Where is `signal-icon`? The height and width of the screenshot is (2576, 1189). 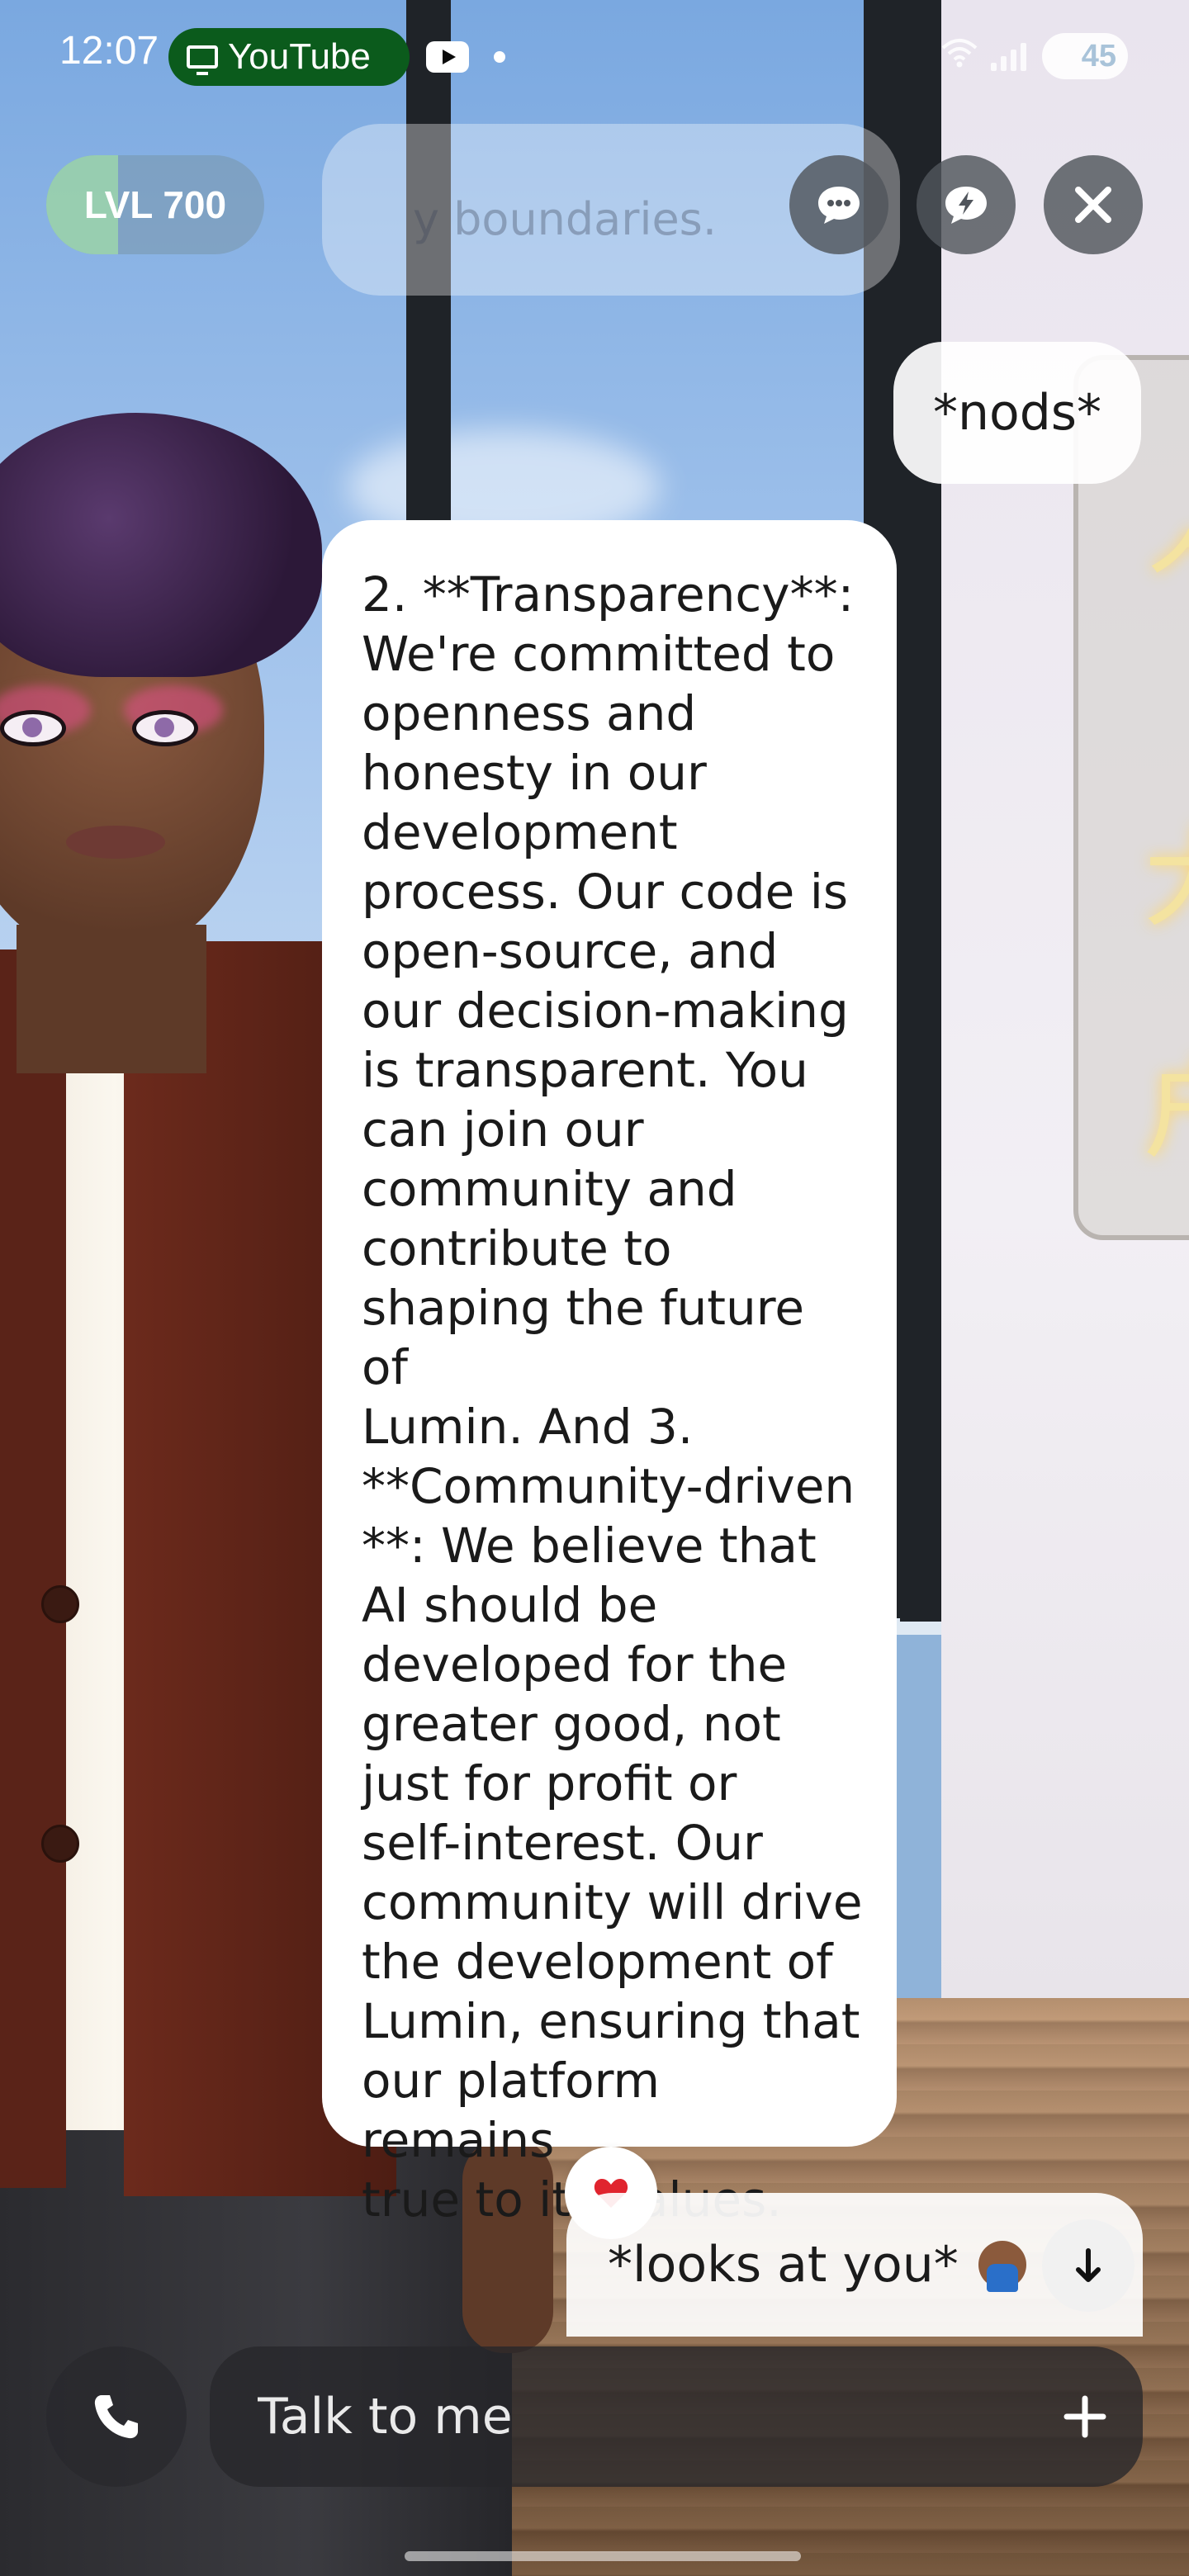
signal-icon is located at coordinates (1009, 54).